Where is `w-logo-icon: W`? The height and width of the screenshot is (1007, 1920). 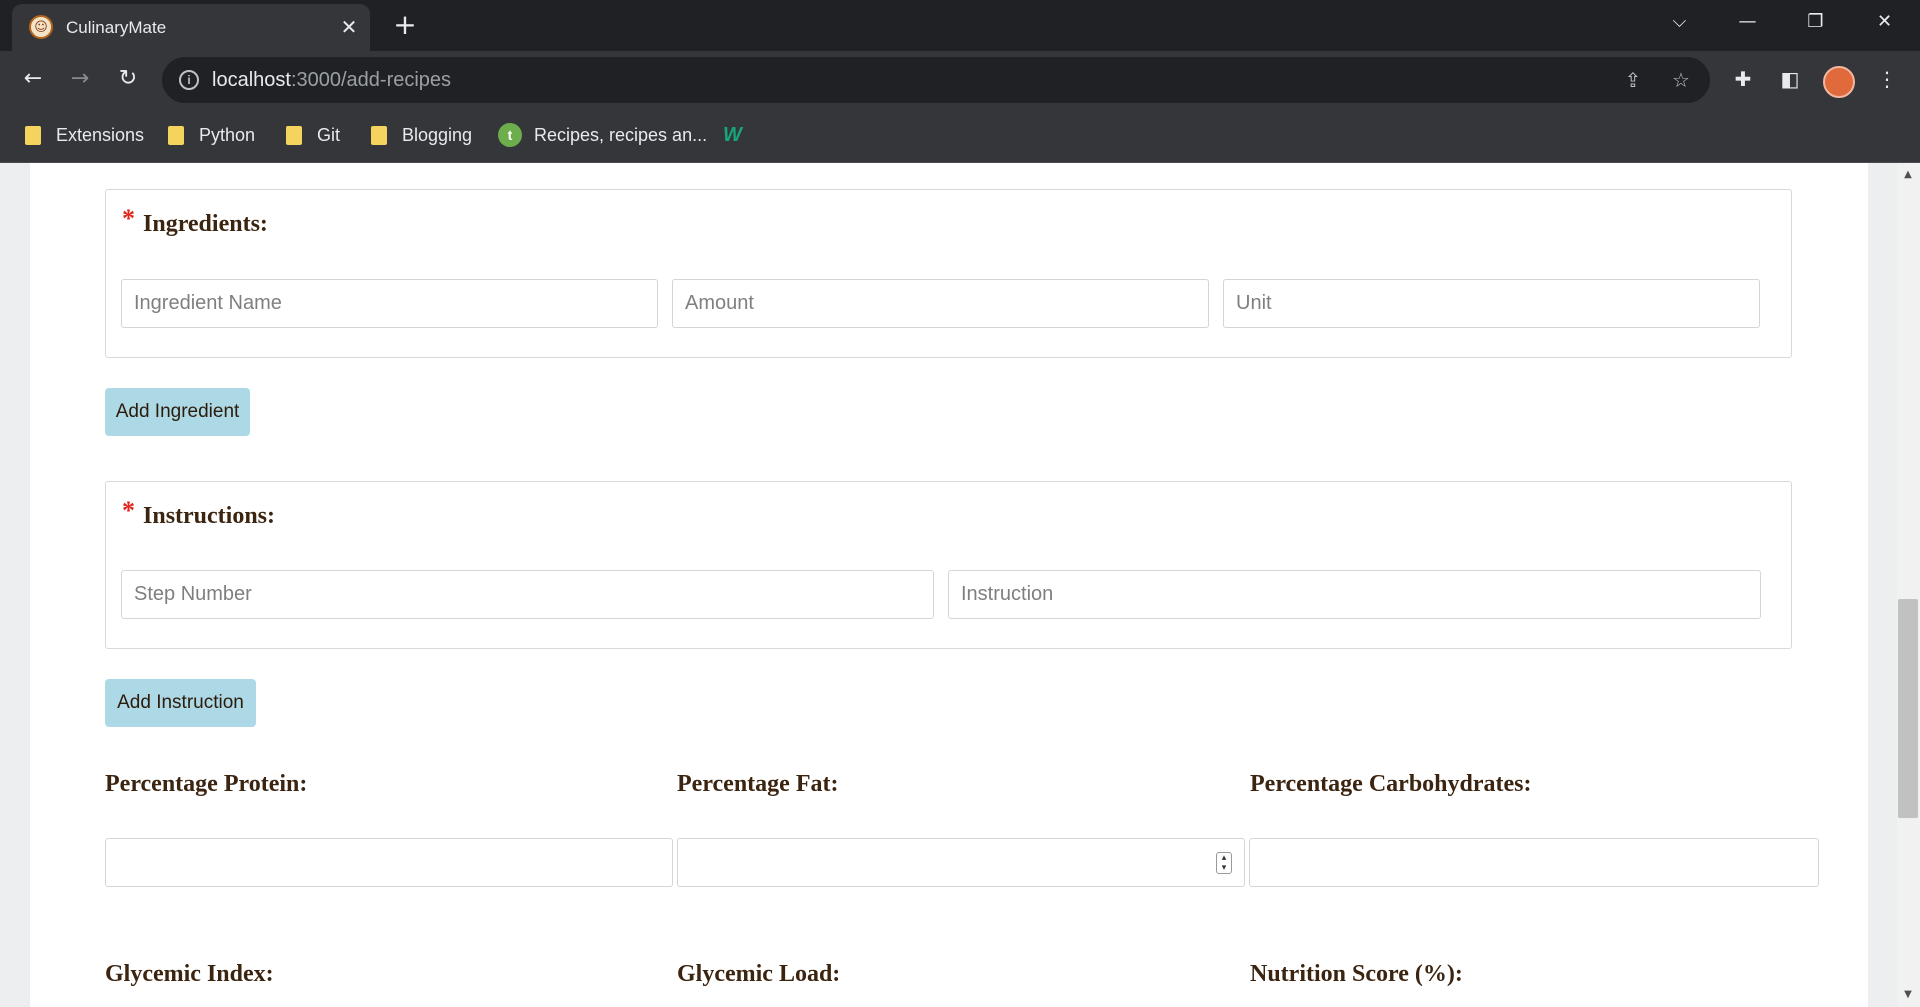 w-logo-icon: W is located at coordinates (732, 134).